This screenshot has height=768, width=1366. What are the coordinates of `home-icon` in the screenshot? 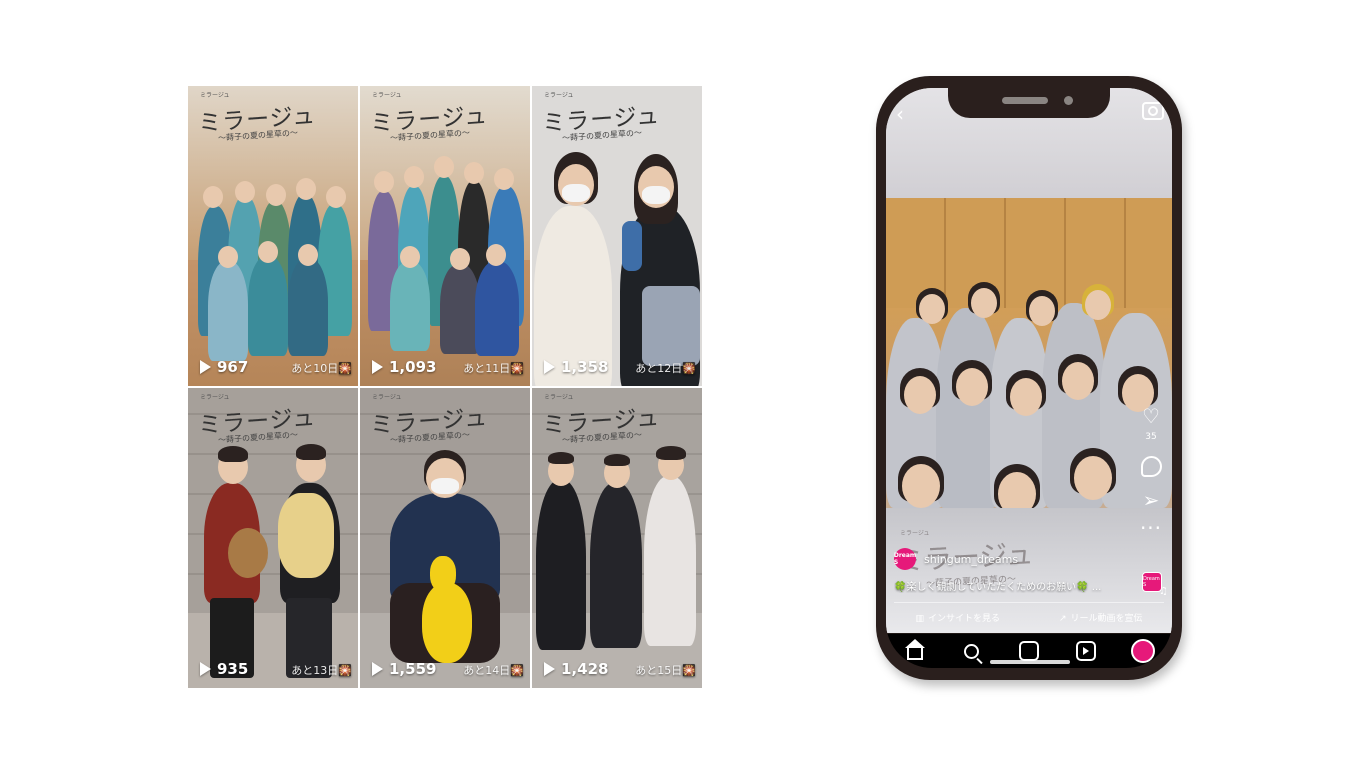 It's located at (914, 649).